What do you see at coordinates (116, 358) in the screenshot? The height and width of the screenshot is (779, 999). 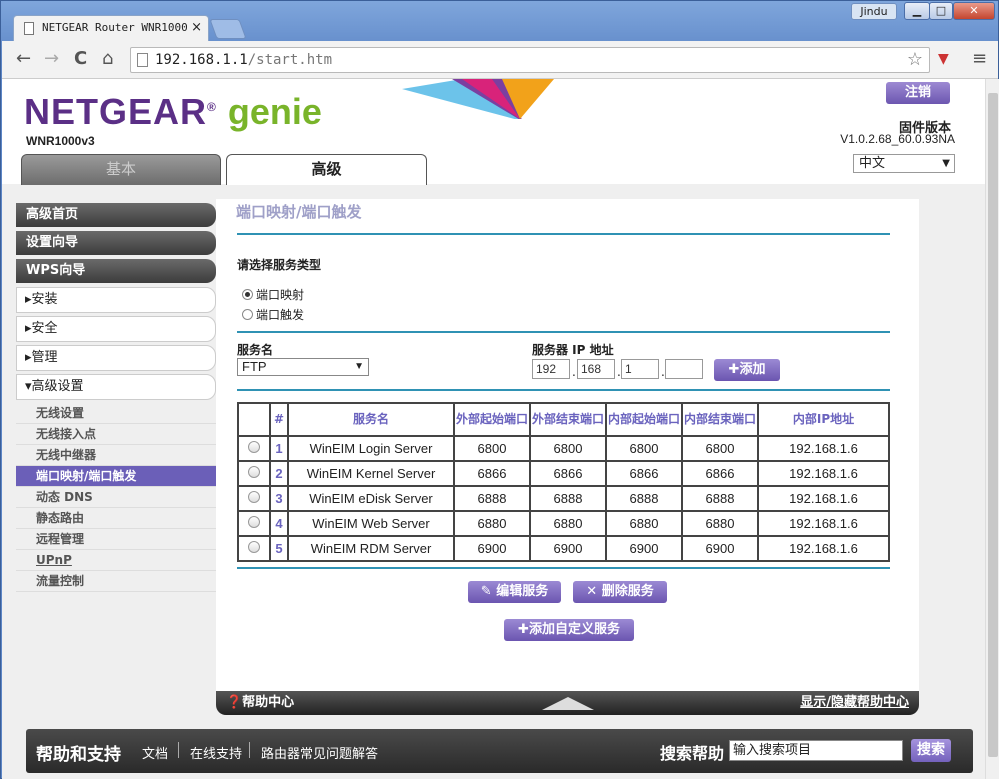 I see `sidebar-group-administration: ▸管理` at bounding box center [116, 358].